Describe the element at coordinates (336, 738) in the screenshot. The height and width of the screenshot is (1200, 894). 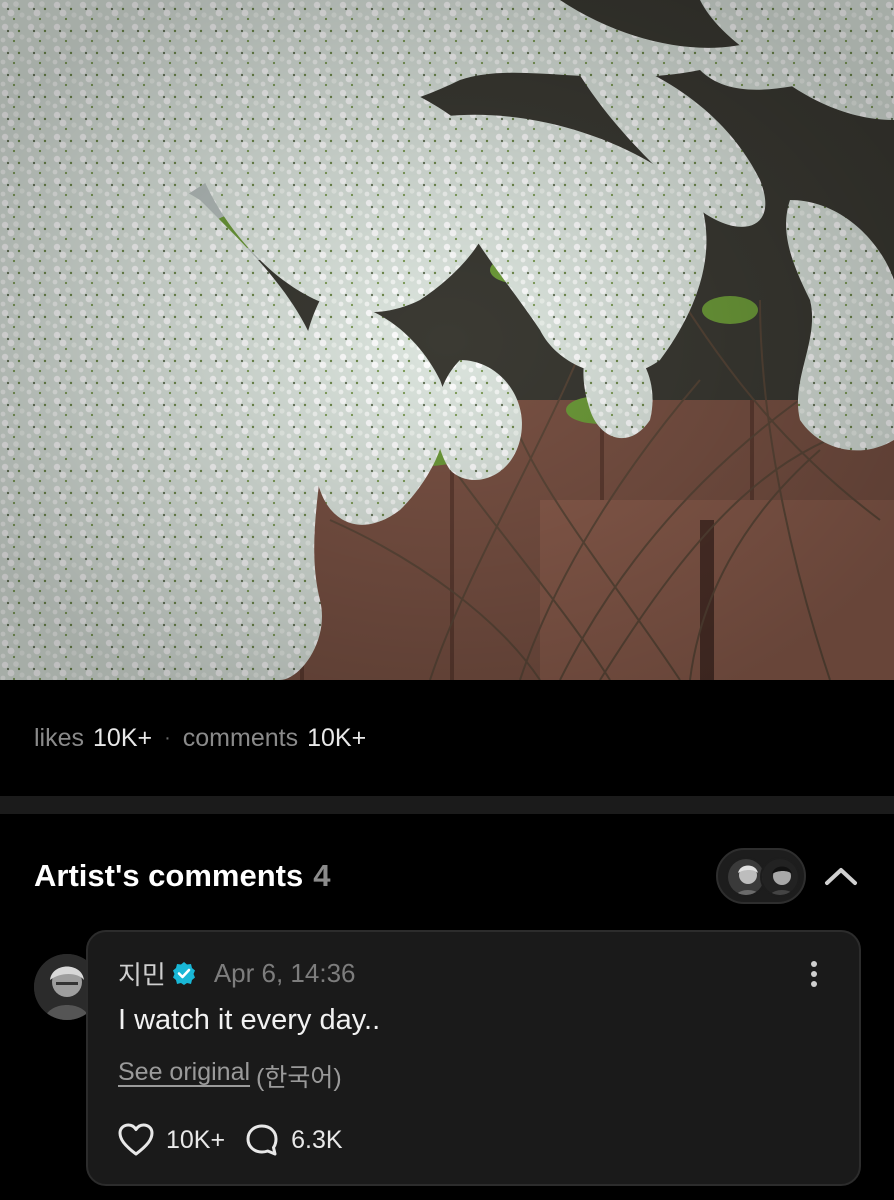
I see `comments-count: 10K+` at that location.